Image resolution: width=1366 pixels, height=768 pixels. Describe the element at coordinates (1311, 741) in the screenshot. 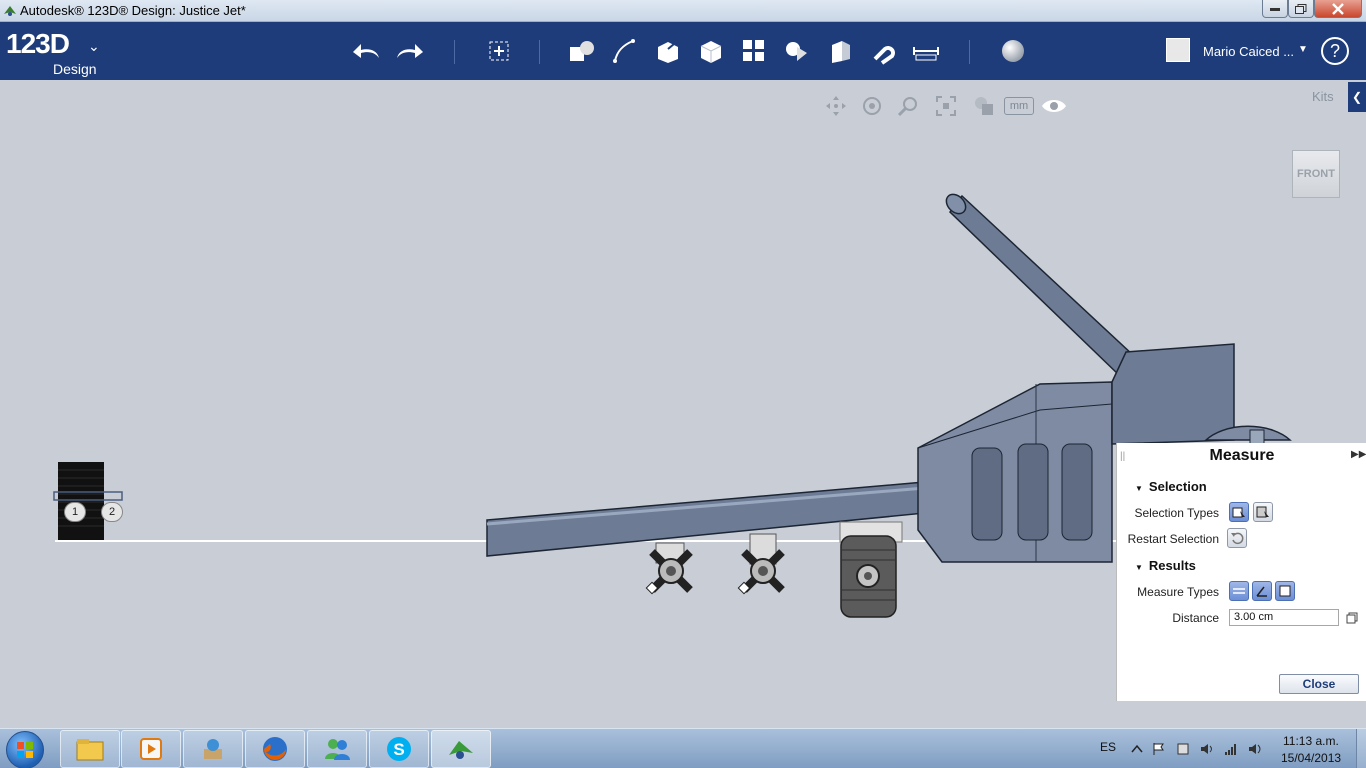

I see `clock-time: 11:13 a.m.` at that location.